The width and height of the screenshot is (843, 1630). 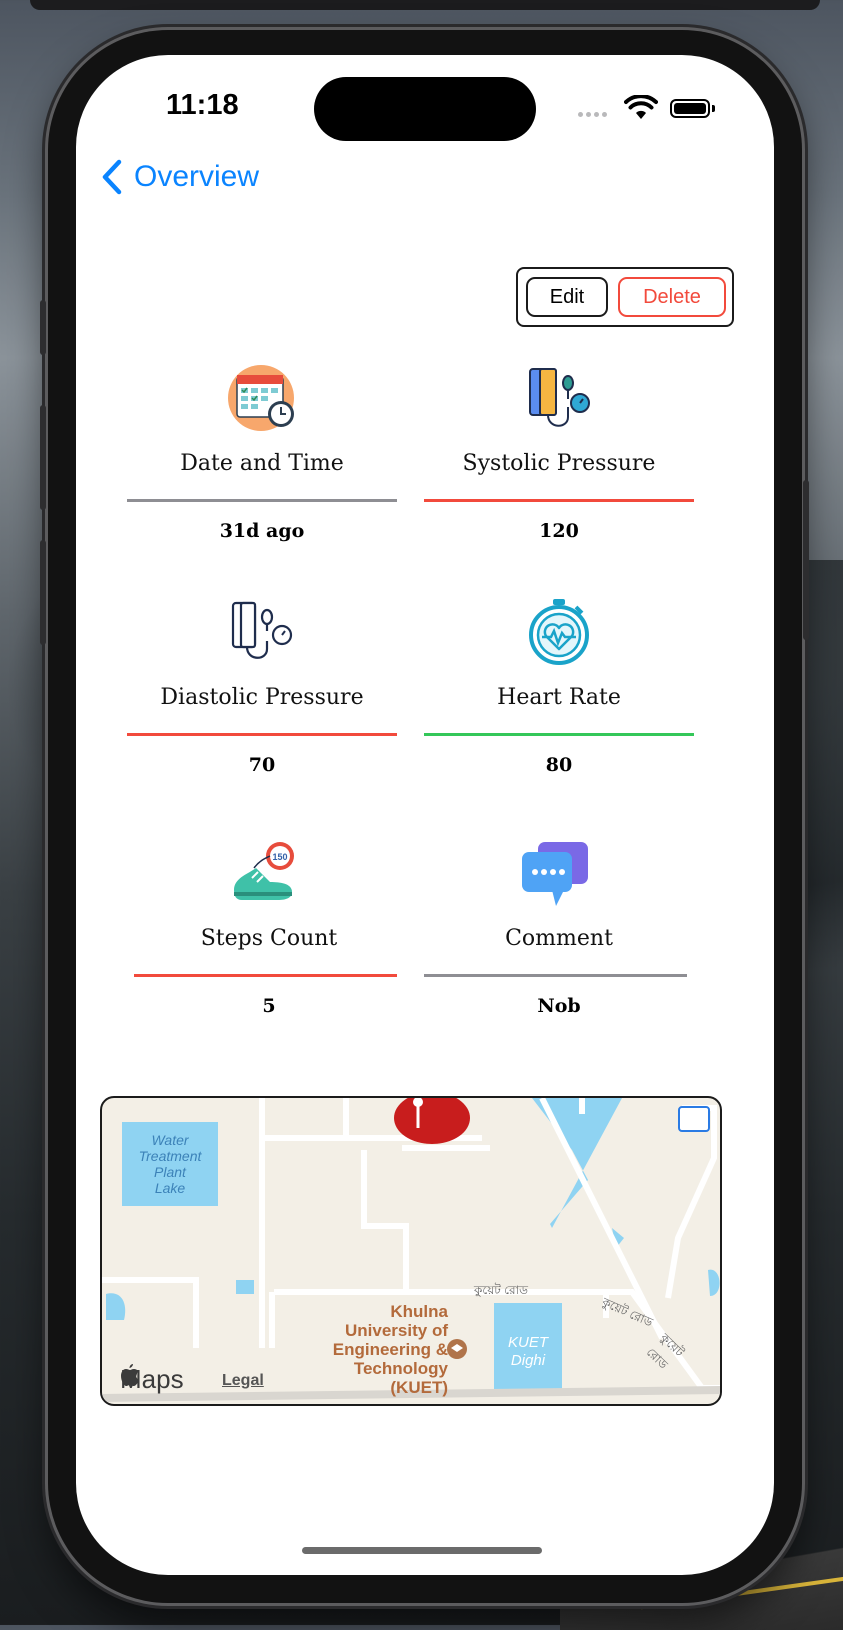 I want to click on running-shoe-icon: 150, so click(x=264, y=871).